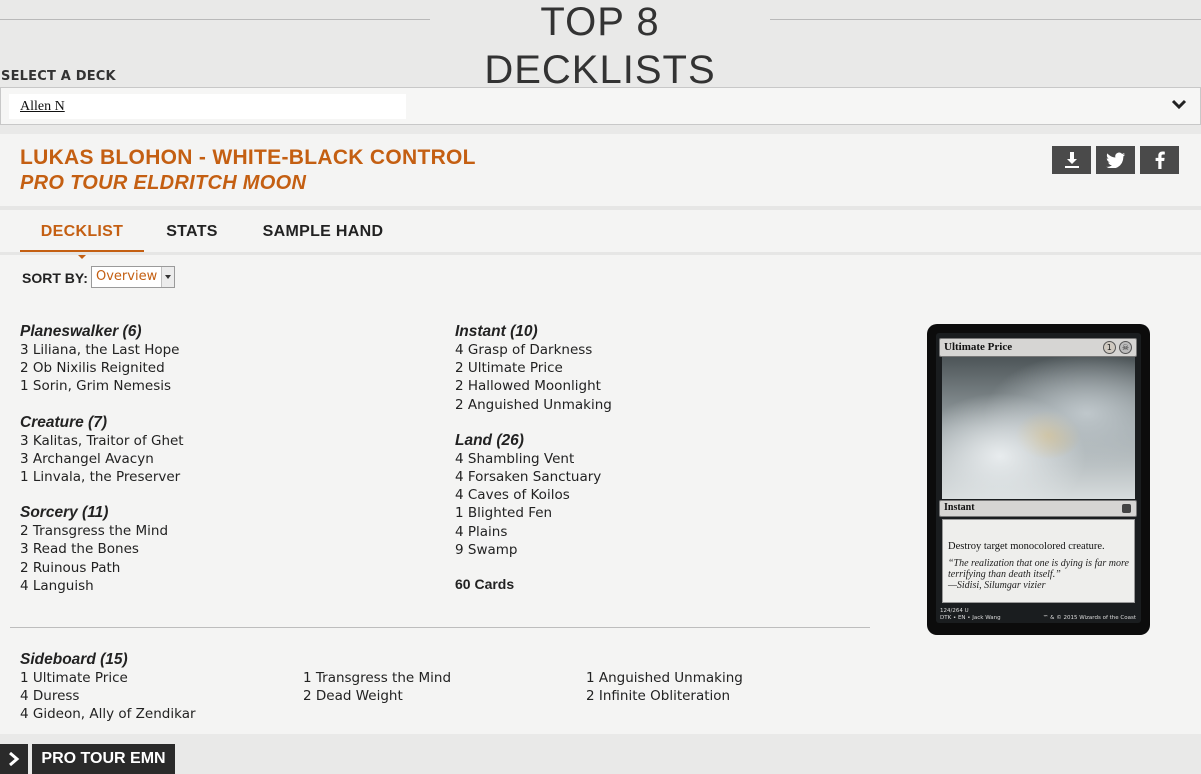 The image size is (1201, 774). Describe the element at coordinates (323, 231) in the screenshot. I see `tab-label: SAMPLE HAND` at that location.